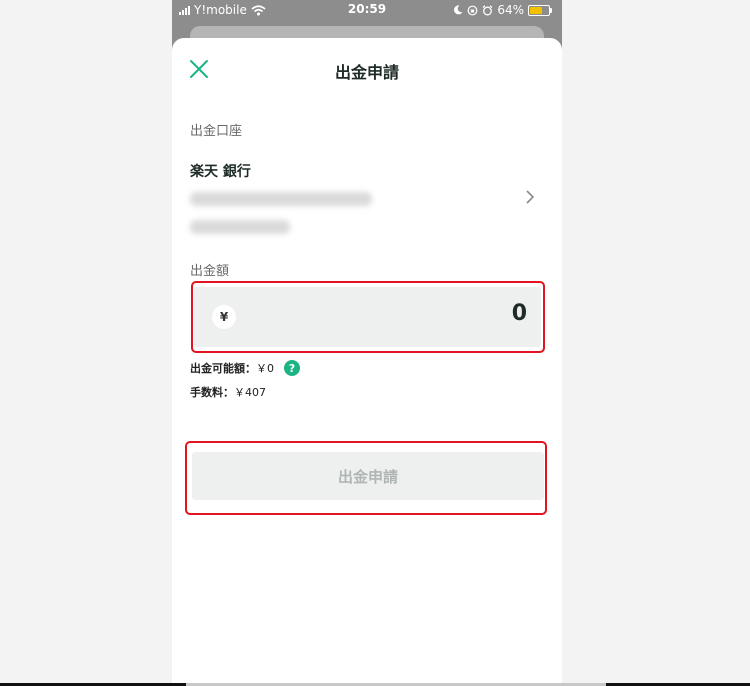 Image resolution: width=750 pixels, height=686 pixels. I want to click on page-title: 出金申請, so click(366, 72).